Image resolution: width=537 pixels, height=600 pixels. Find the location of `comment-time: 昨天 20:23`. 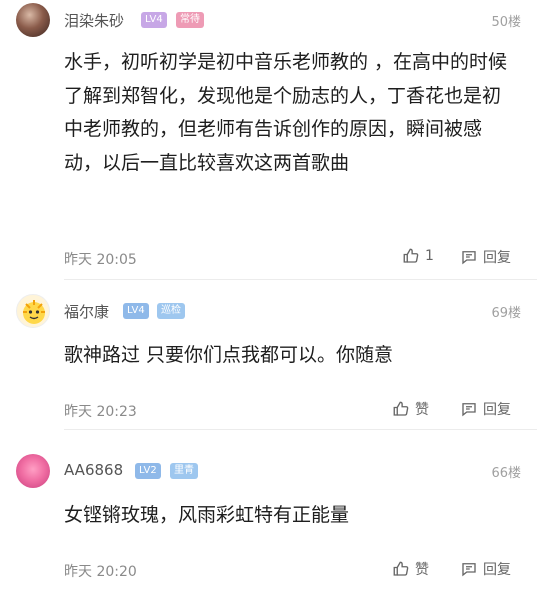

comment-time: 昨天 20:23 is located at coordinates (100, 412).